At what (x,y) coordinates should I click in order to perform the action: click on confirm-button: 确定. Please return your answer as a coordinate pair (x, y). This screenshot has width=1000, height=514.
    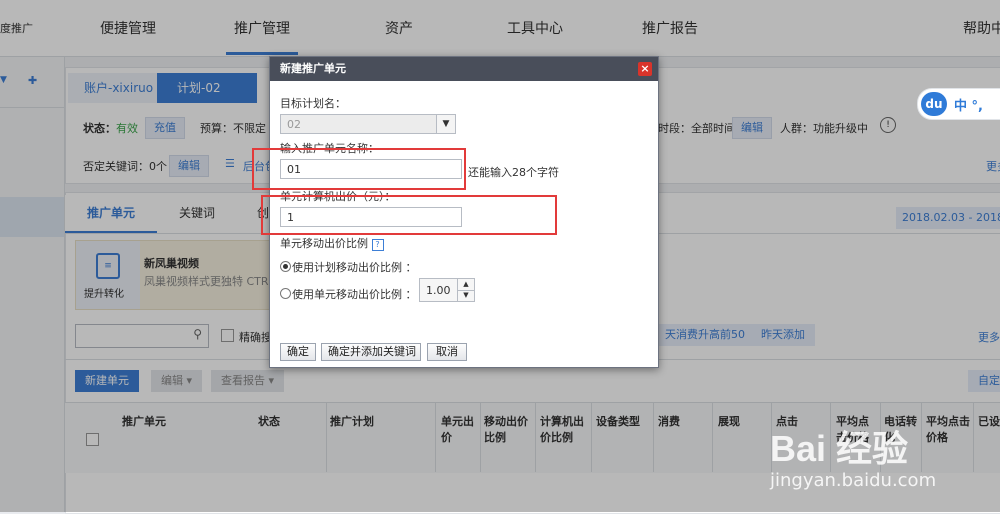
    Looking at the image, I should click on (298, 352).